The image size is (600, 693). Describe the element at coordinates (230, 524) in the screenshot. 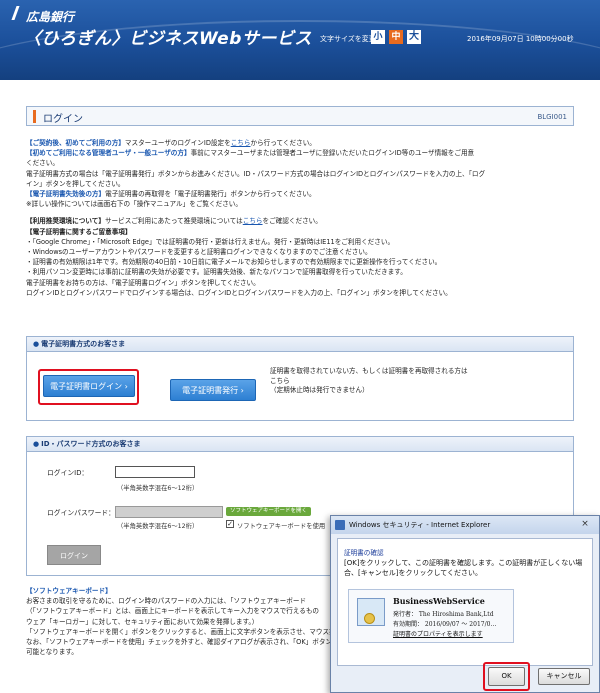

I see `use-software-keyboard-checkbox: ✓` at that location.